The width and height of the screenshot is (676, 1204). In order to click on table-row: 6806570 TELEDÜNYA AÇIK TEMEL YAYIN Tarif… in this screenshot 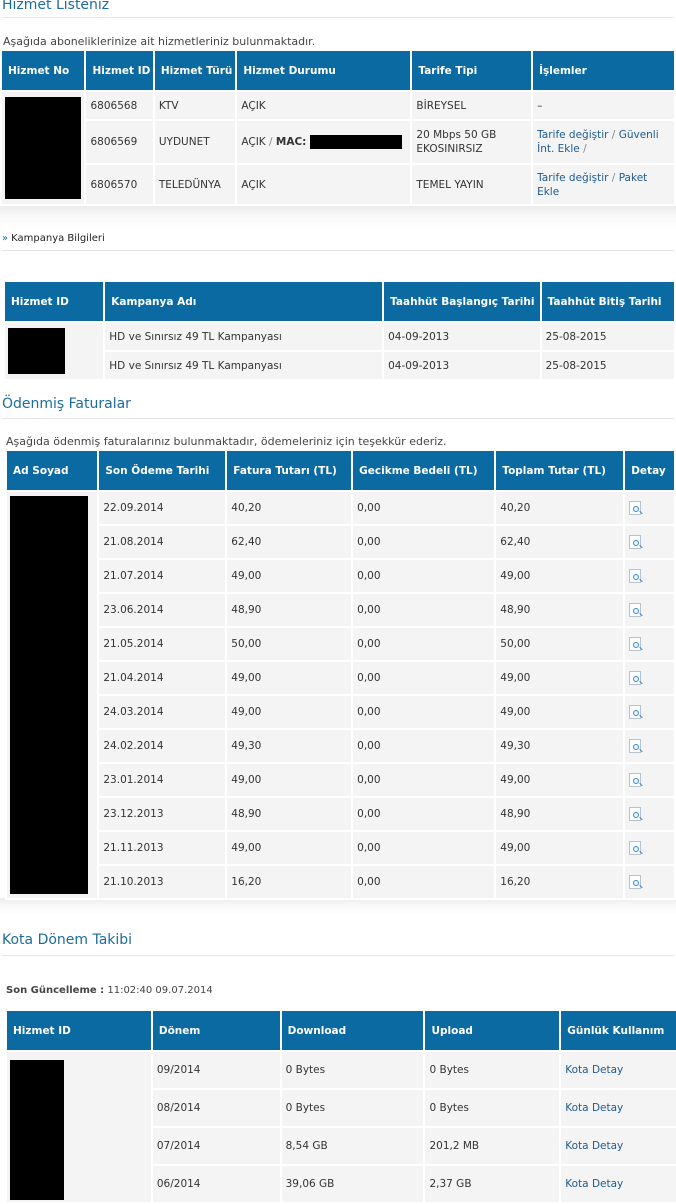, I will do `click(338, 184)`.